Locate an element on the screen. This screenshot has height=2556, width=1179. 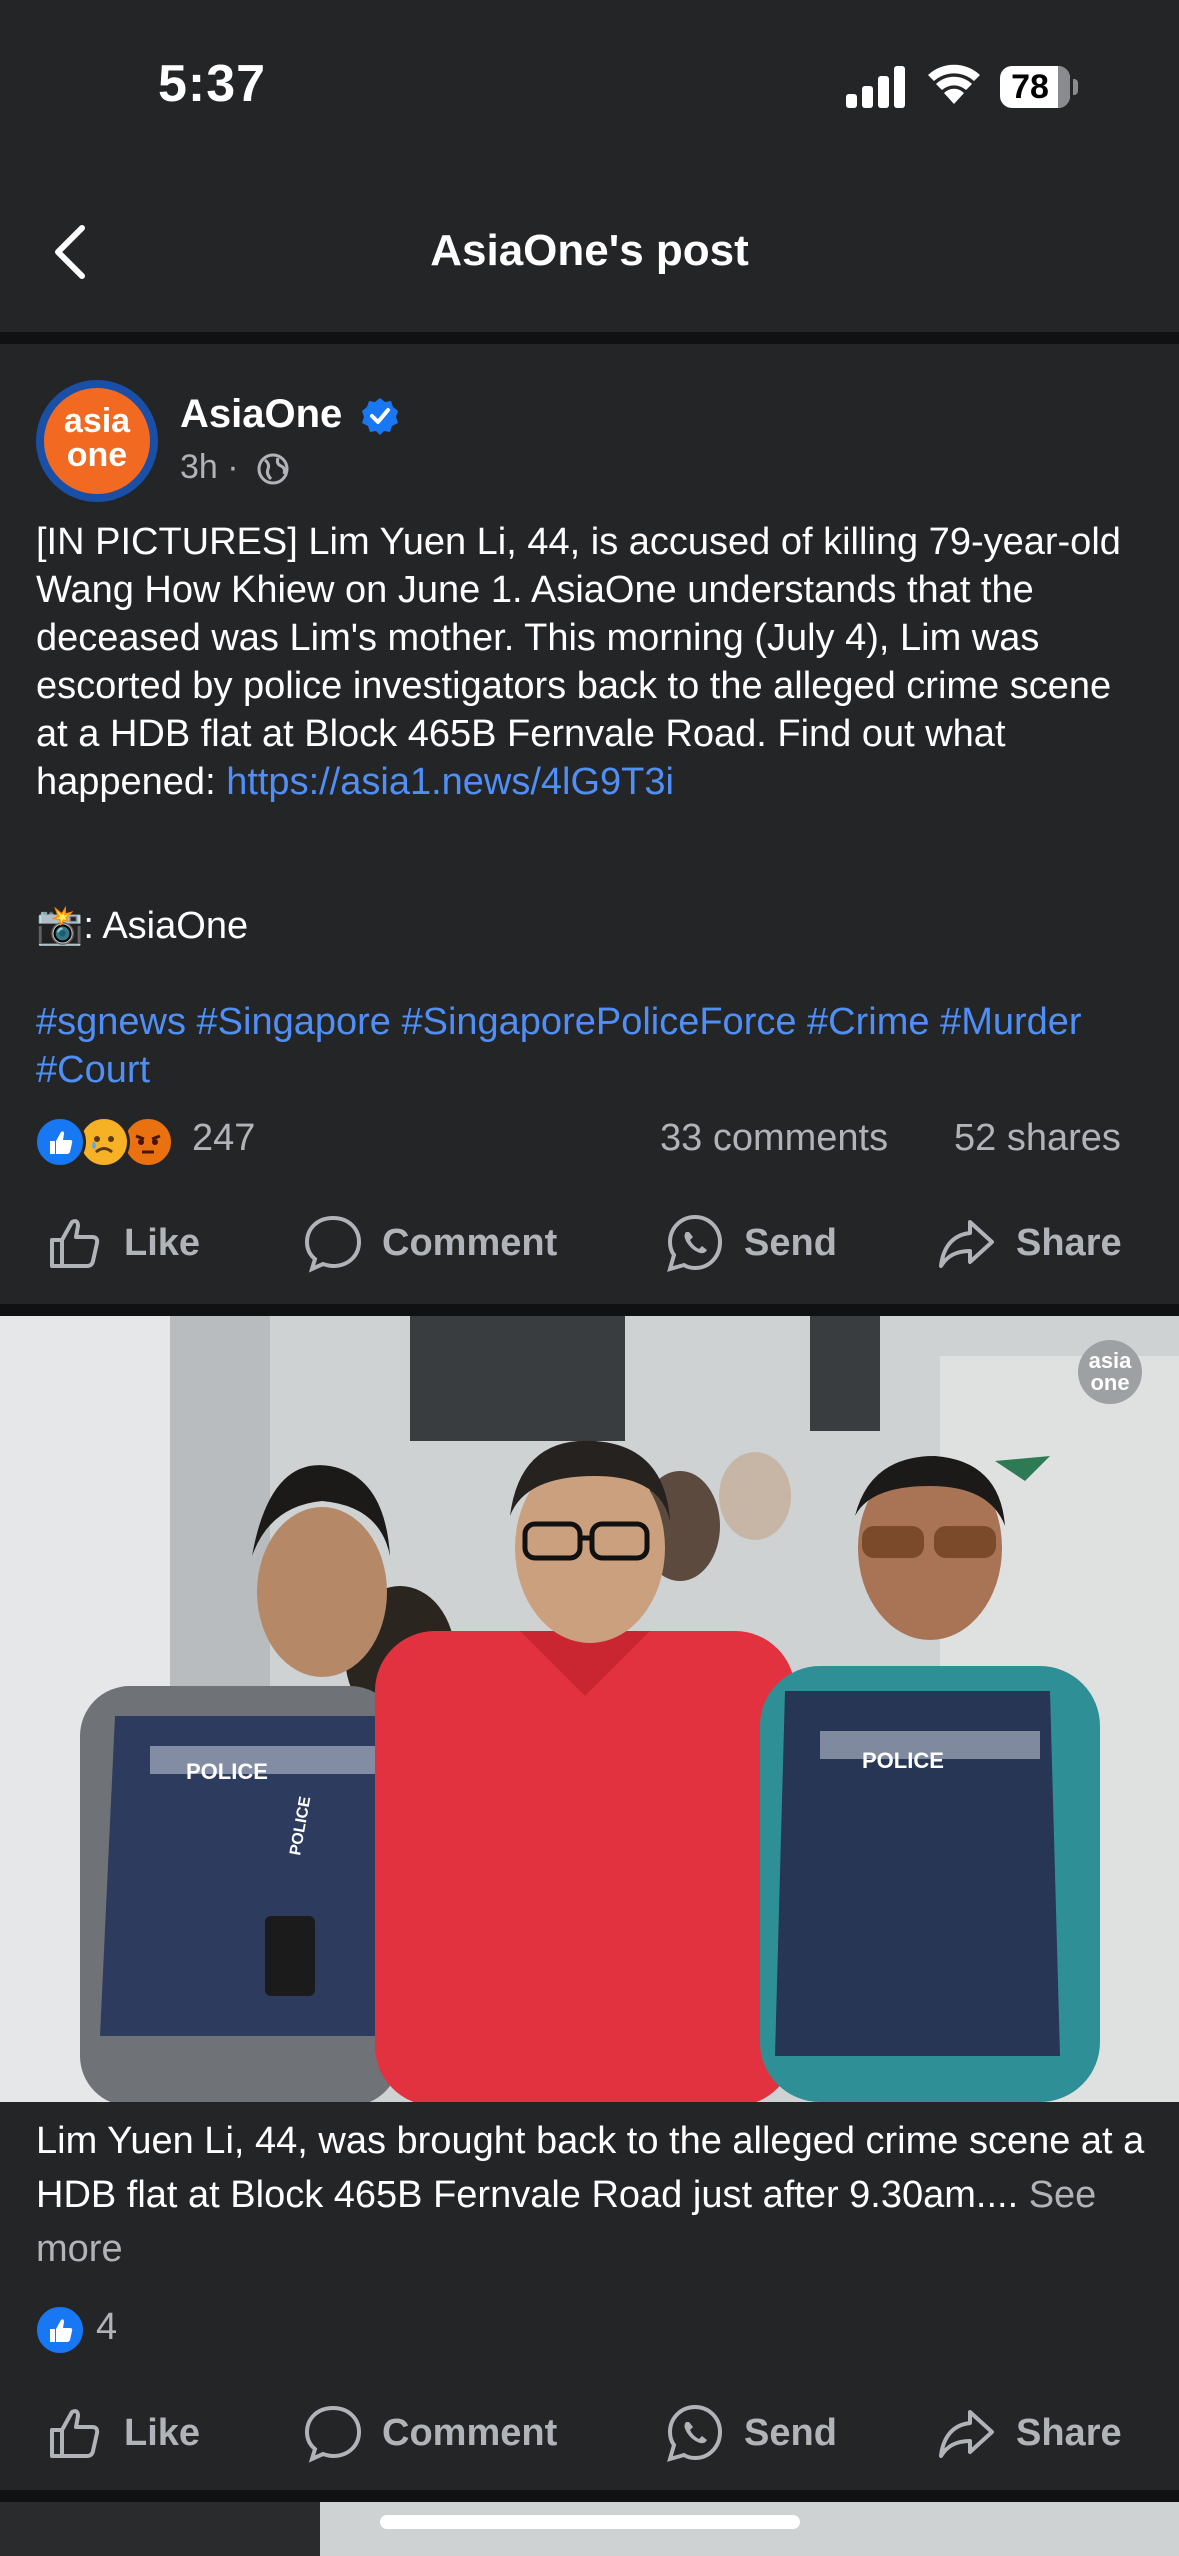
wifi-icon is located at coordinates (954, 84).